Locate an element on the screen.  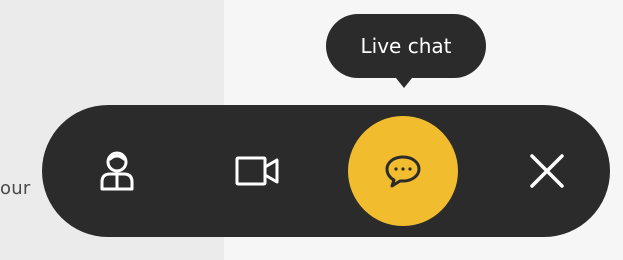
live-chat-button is located at coordinates (403, 171).